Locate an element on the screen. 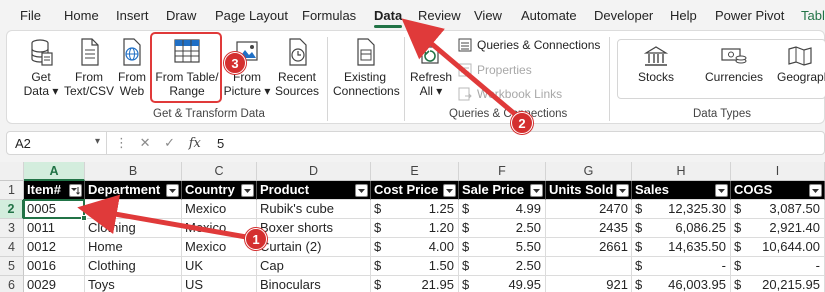 Image resolution: width=825 pixels, height=292 pixels. menu-tab-review: Review is located at coordinates (439, 15).